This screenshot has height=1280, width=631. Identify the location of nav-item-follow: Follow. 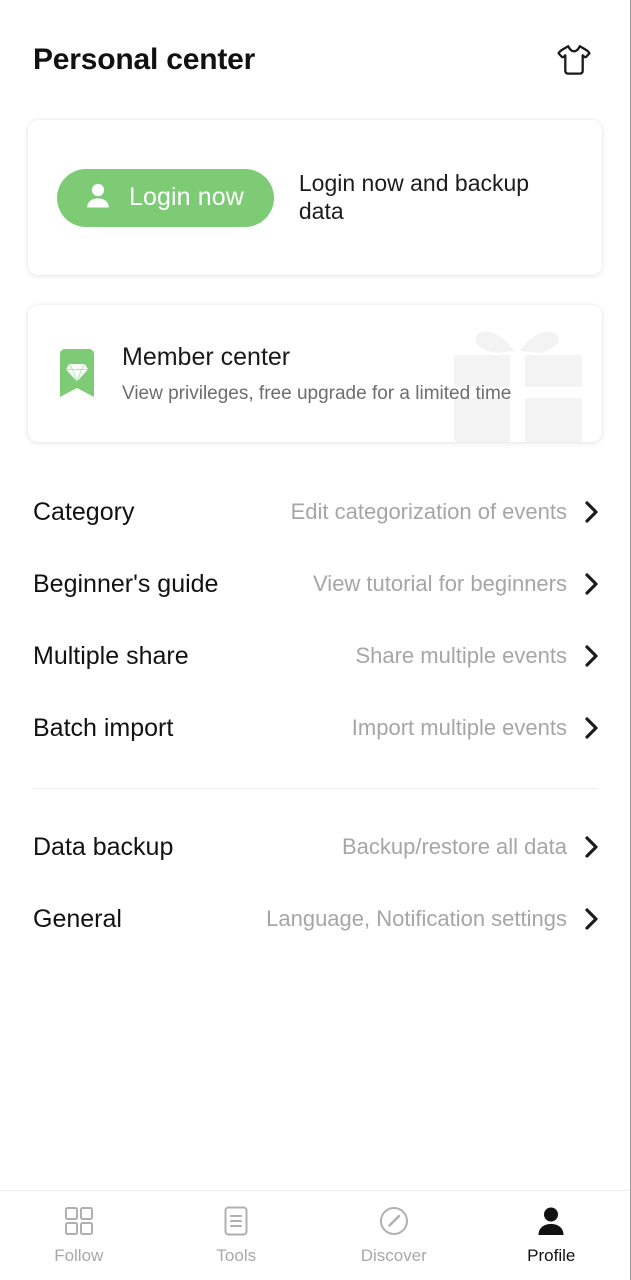
(79, 1235).